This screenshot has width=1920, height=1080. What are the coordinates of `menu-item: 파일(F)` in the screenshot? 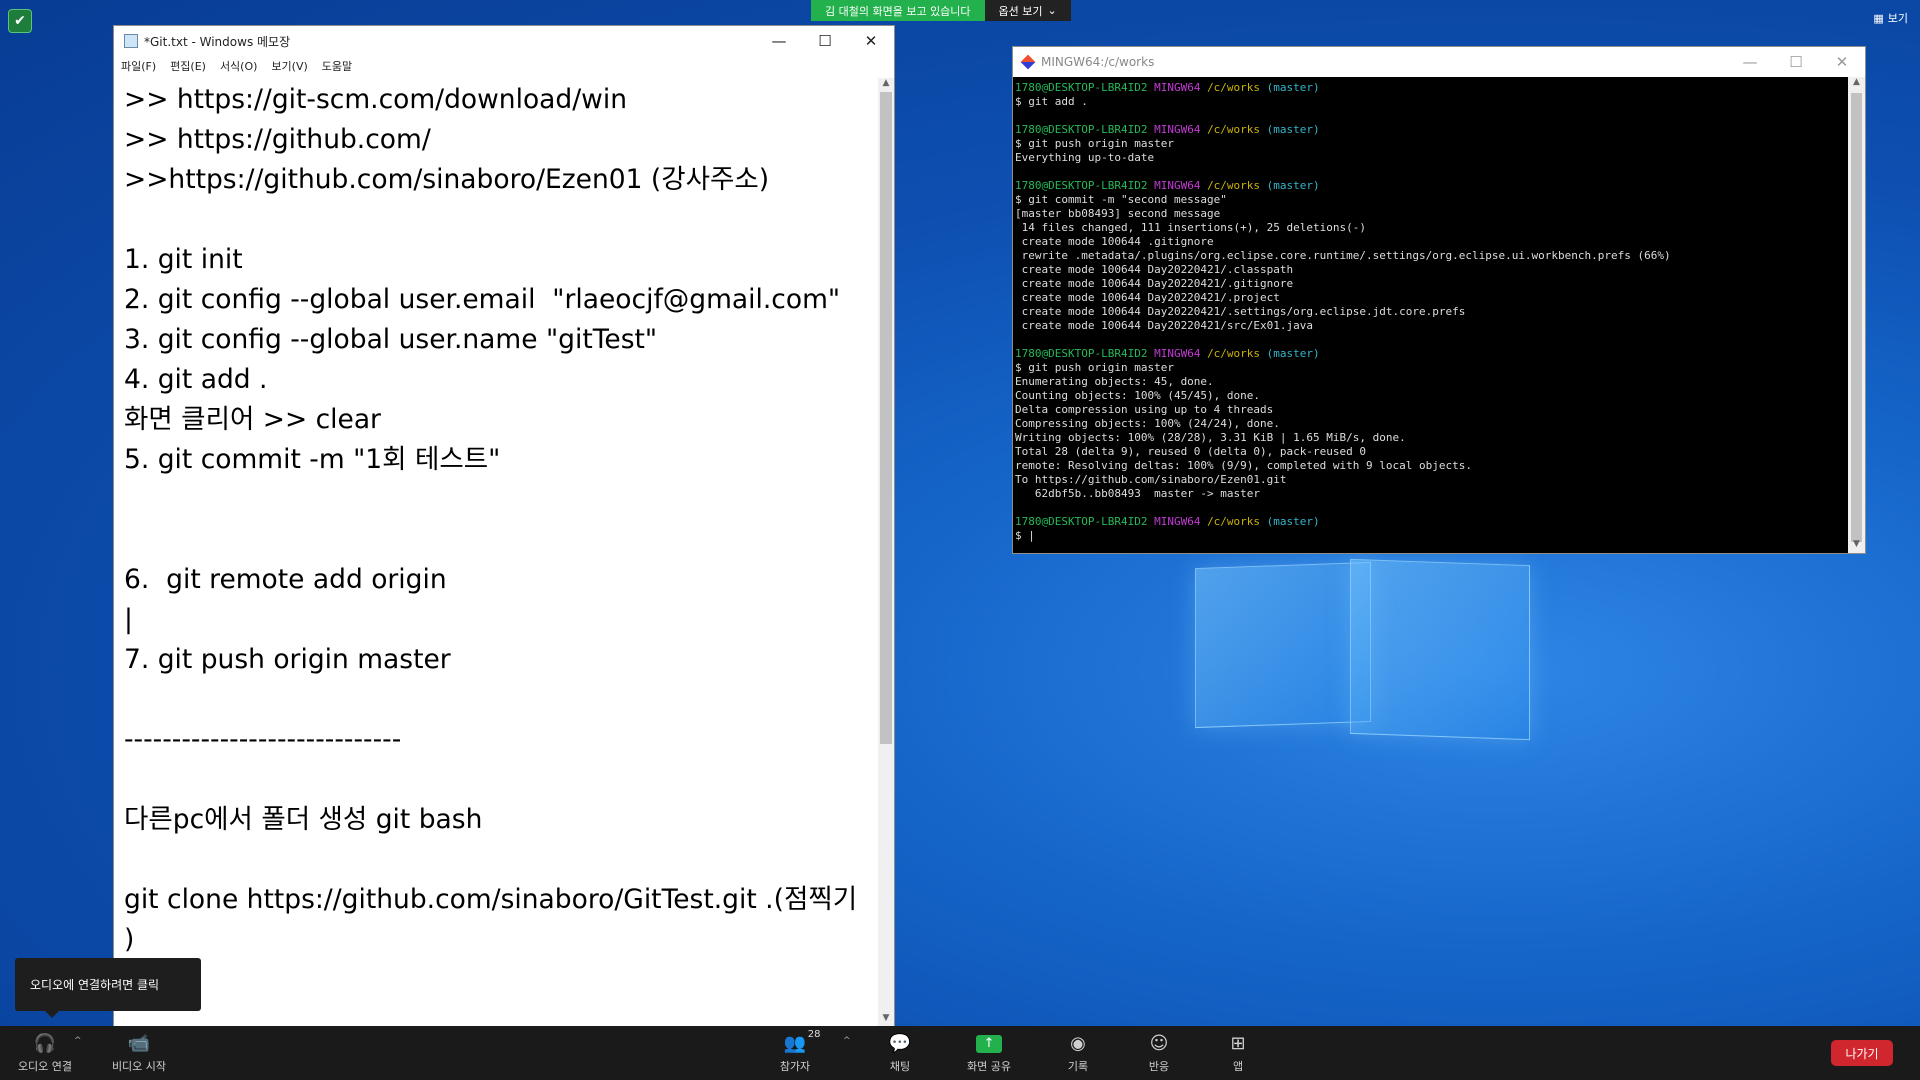 It's located at (138, 66).